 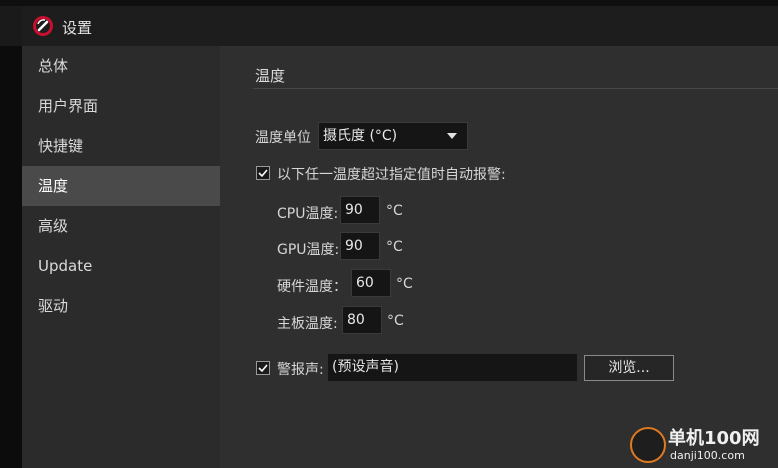 What do you see at coordinates (121, 306) in the screenshot?
I see `sidebar-item-driver: 驱动` at bounding box center [121, 306].